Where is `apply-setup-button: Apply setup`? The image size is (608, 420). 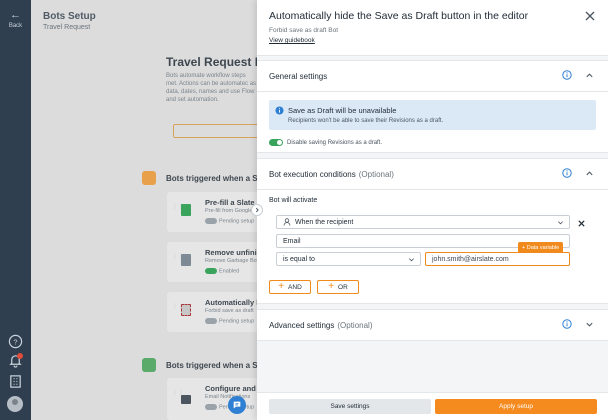
apply-setup-button: Apply setup is located at coordinates (516, 406).